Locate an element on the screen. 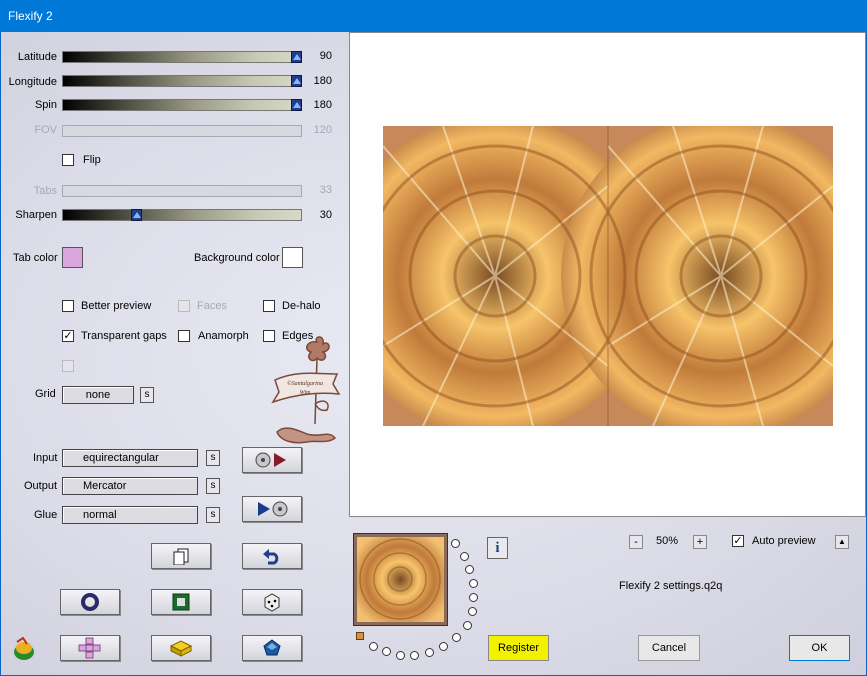 This screenshot has height=676, width=867. grid-select: none is located at coordinates (98, 395).